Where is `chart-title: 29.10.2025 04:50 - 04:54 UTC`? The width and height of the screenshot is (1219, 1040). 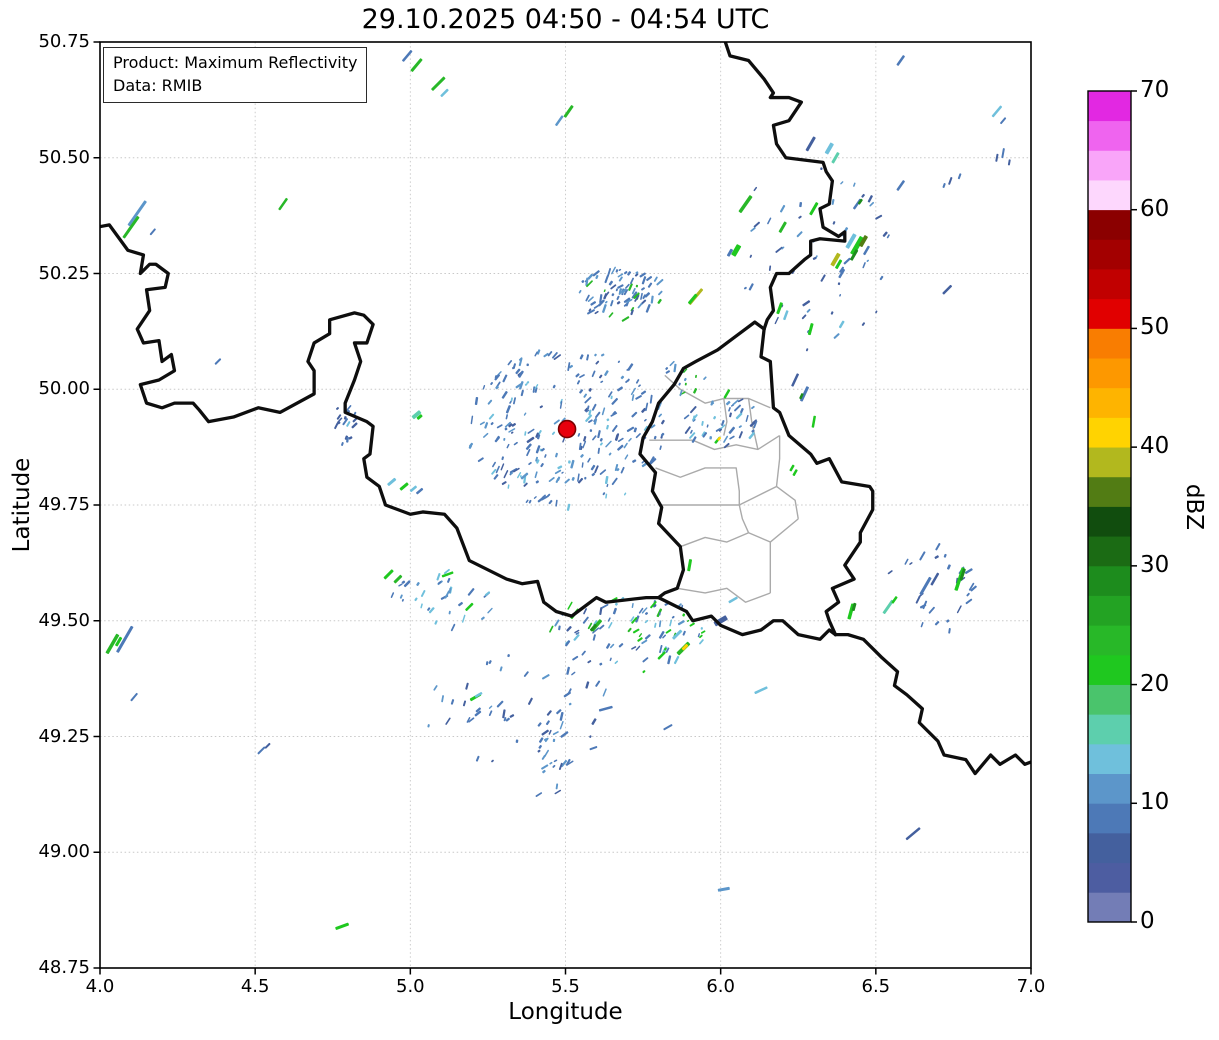 chart-title: 29.10.2025 04:50 - 04:54 UTC is located at coordinates (565, 19).